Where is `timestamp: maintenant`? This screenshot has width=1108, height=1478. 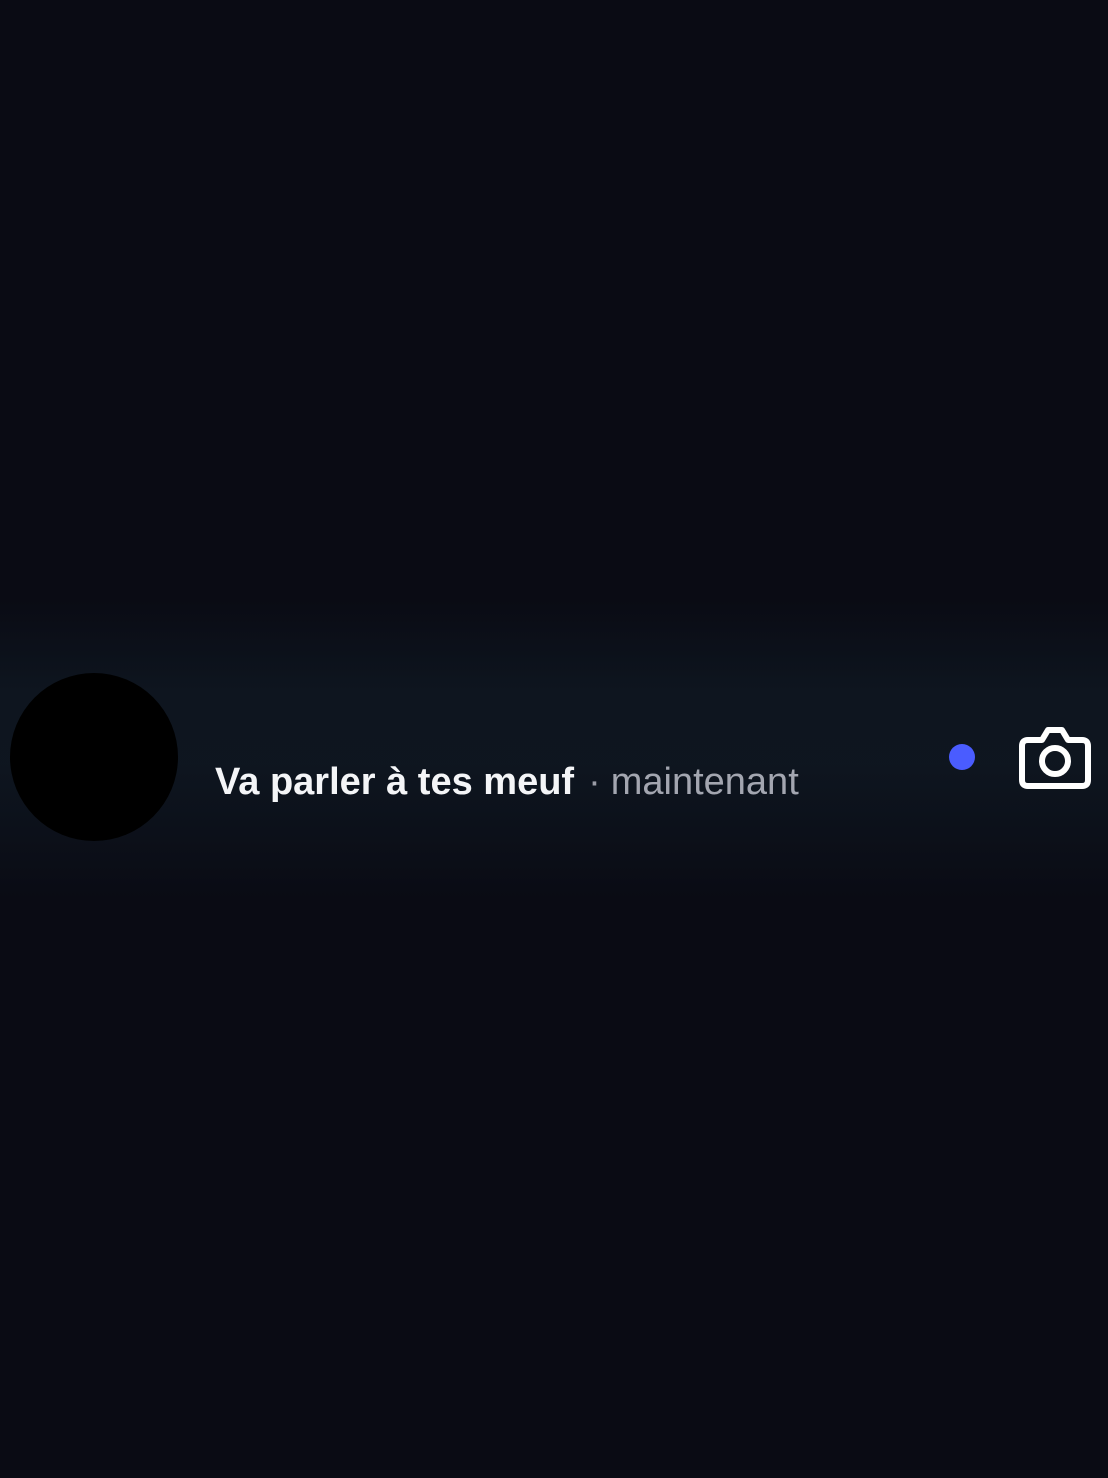 timestamp: maintenant is located at coordinates (704, 782).